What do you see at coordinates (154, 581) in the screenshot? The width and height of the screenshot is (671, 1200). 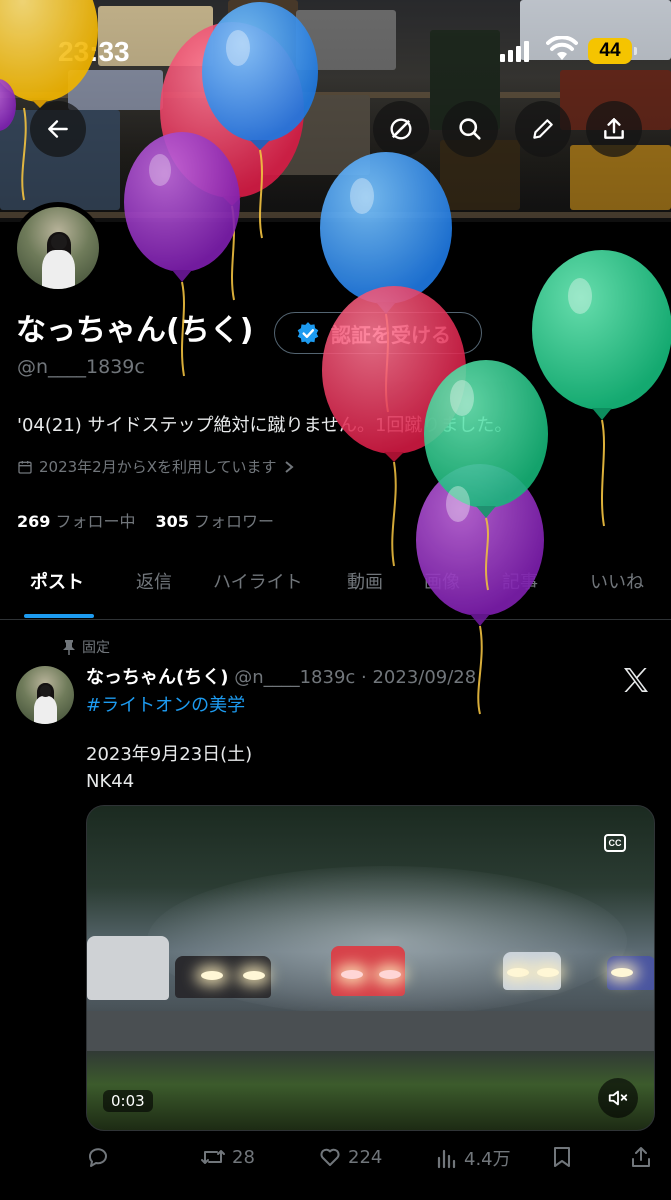 I see `tab-replies: 返信` at bounding box center [154, 581].